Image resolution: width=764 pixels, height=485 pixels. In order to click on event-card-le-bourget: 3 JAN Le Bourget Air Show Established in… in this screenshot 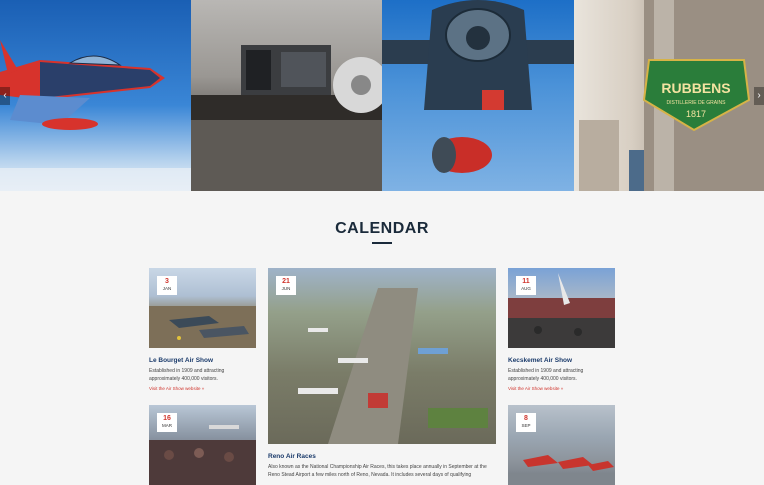, I will do `click(202, 329)`.